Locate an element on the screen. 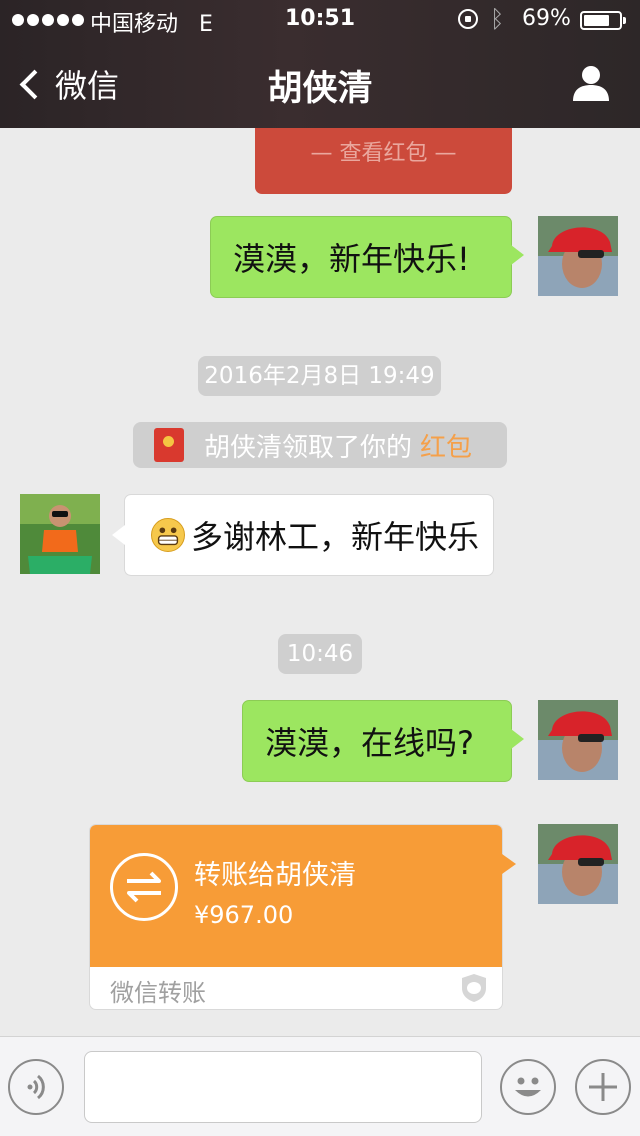 The image size is (640, 1136). transfer-label: 微信转账 is located at coordinates (158, 993).